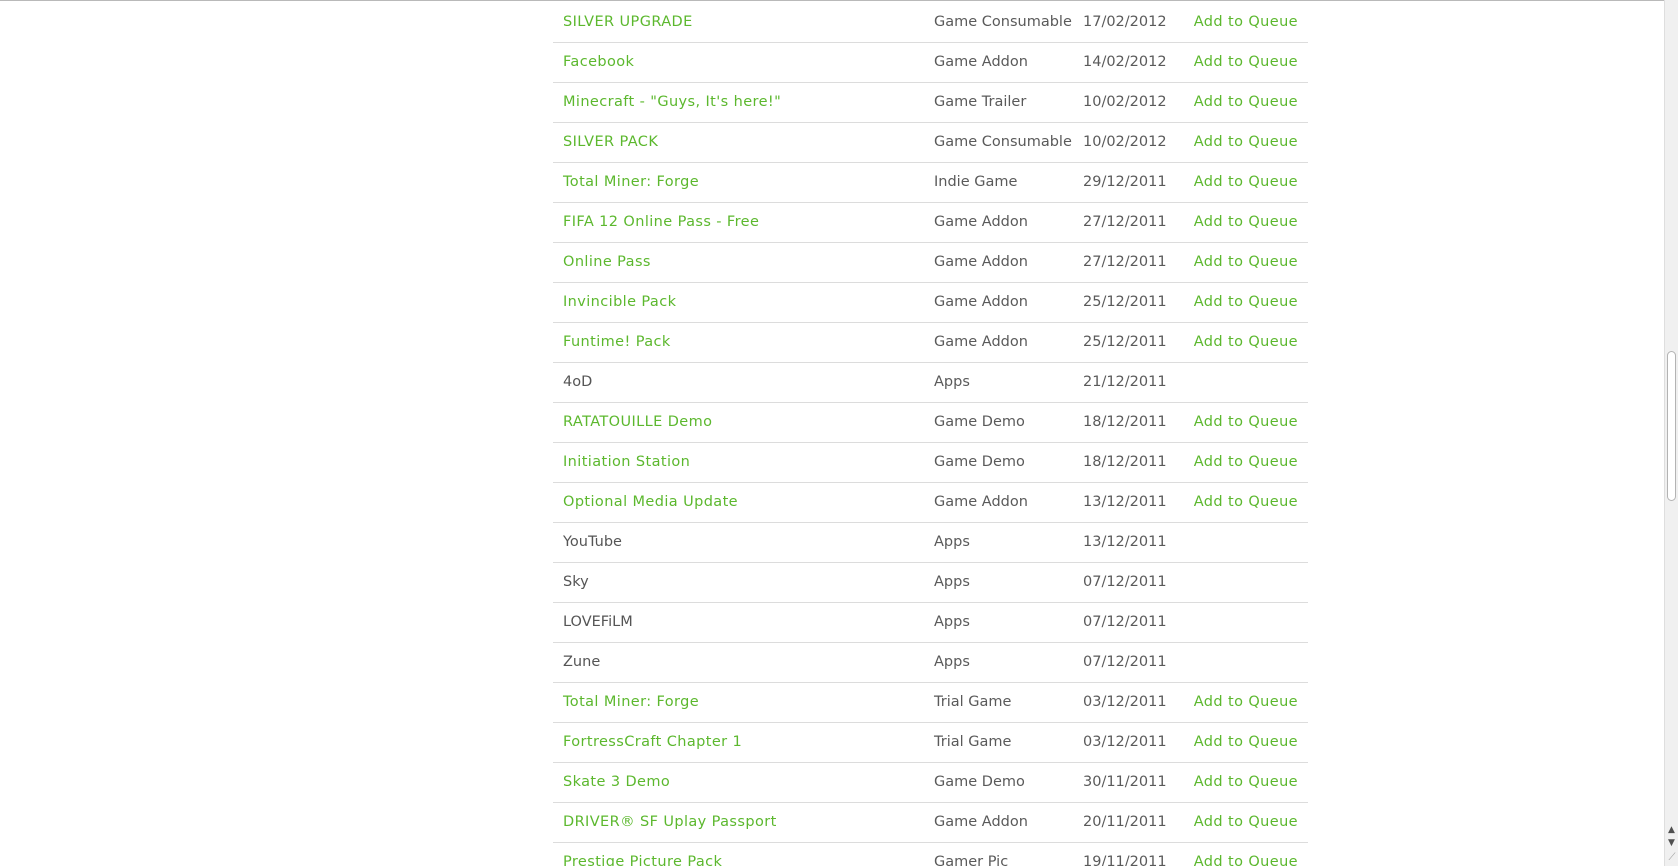 The image size is (1678, 866). What do you see at coordinates (930, 663) in the screenshot?
I see `table-row: Zune Apps 07/12/2011` at bounding box center [930, 663].